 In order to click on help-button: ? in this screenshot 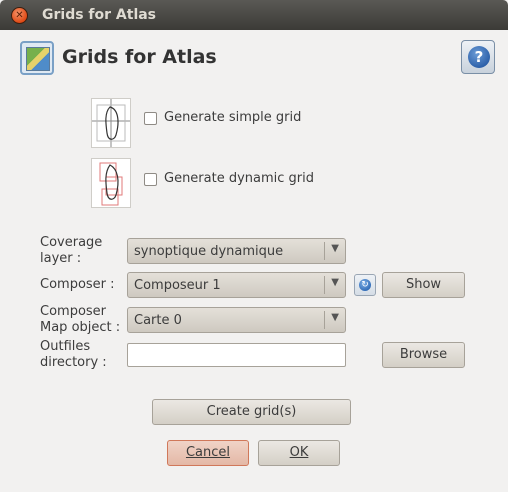, I will do `click(478, 57)`.